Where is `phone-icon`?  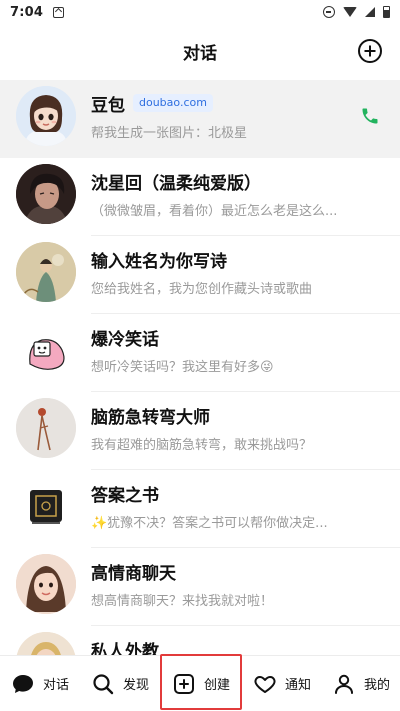 phone-icon is located at coordinates (370, 116).